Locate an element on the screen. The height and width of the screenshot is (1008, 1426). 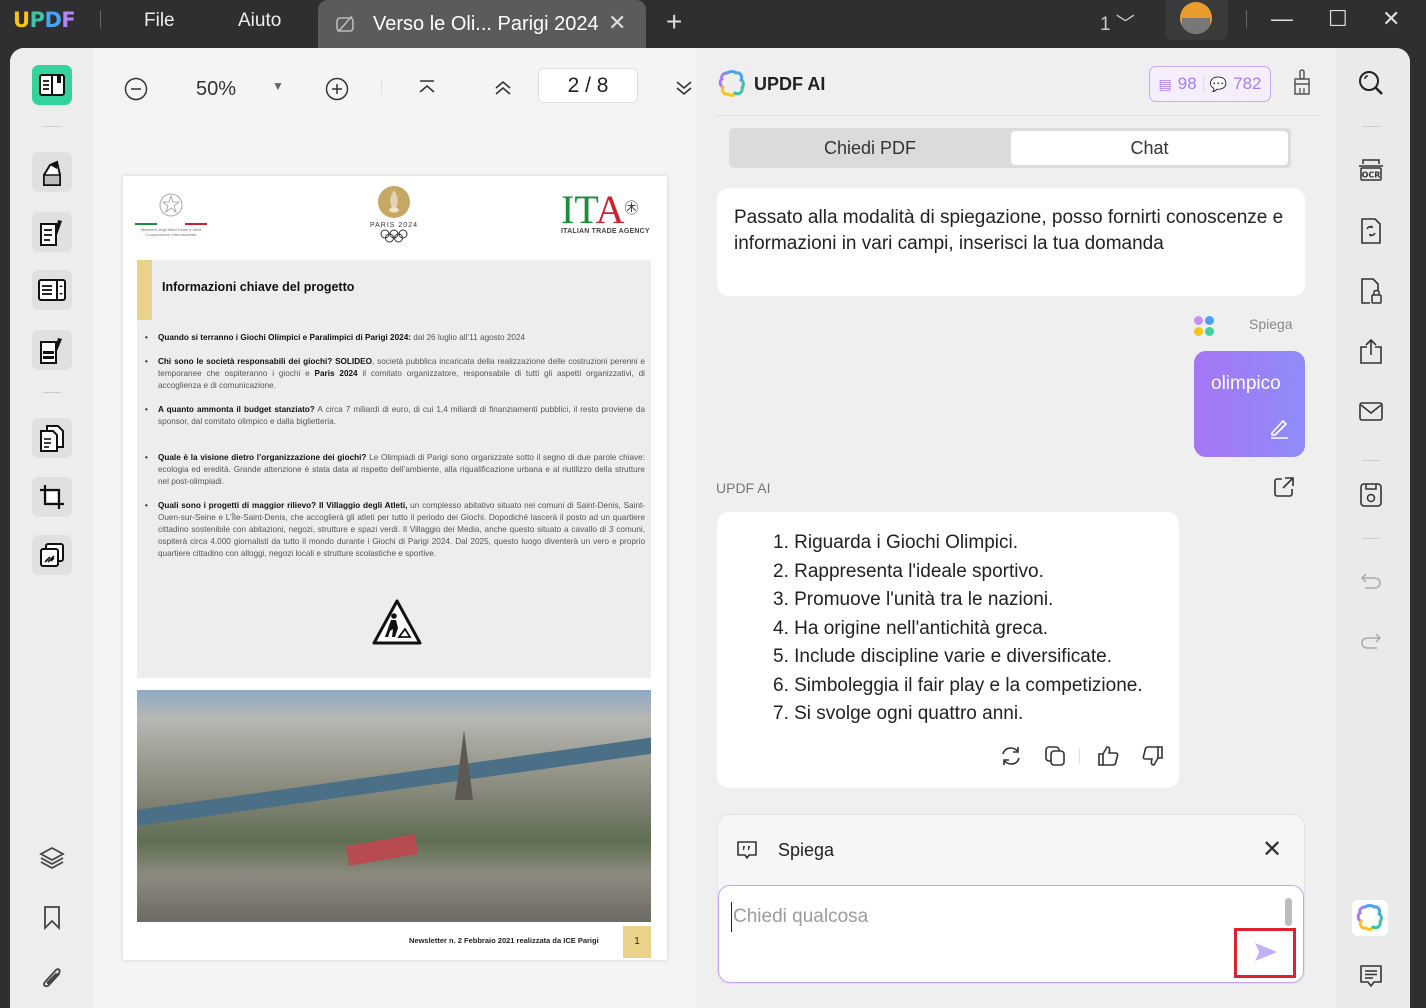
tab-close-icon: ✕ is located at coordinates (617, 23).